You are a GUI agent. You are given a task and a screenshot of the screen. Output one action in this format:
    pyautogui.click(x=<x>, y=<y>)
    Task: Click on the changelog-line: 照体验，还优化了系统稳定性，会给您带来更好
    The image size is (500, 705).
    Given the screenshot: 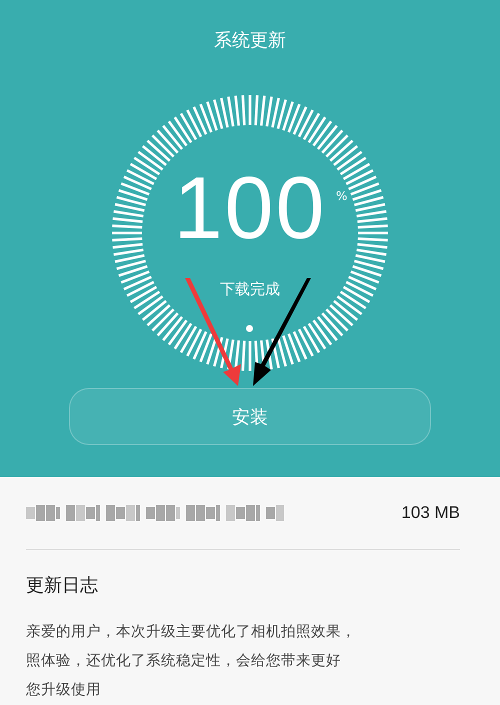 What is the action you would take?
    pyautogui.click(x=184, y=661)
    